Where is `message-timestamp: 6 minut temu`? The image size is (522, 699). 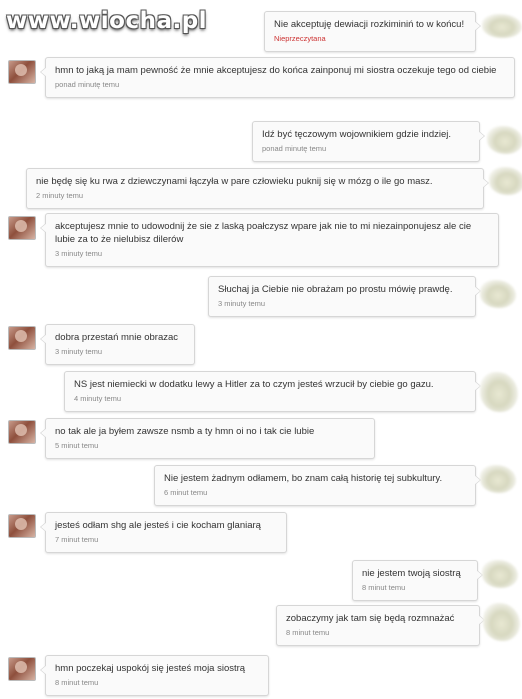
message-timestamp: 6 minut temu is located at coordinates (186, 492).